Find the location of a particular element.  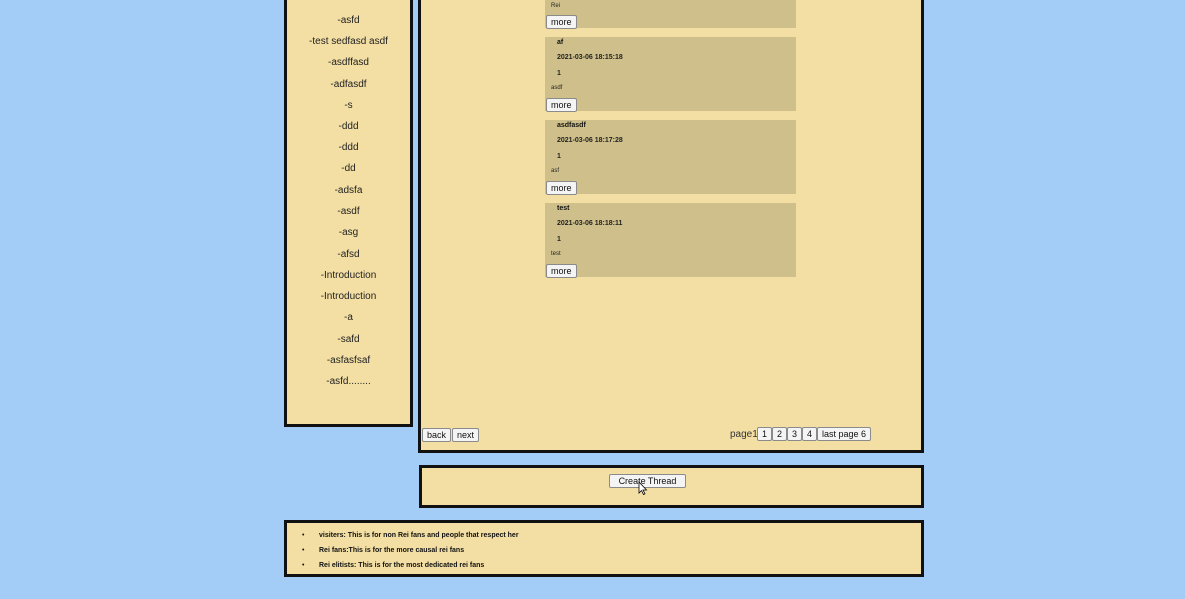

sidebar-item: -s is located at coordinates (348, 106).